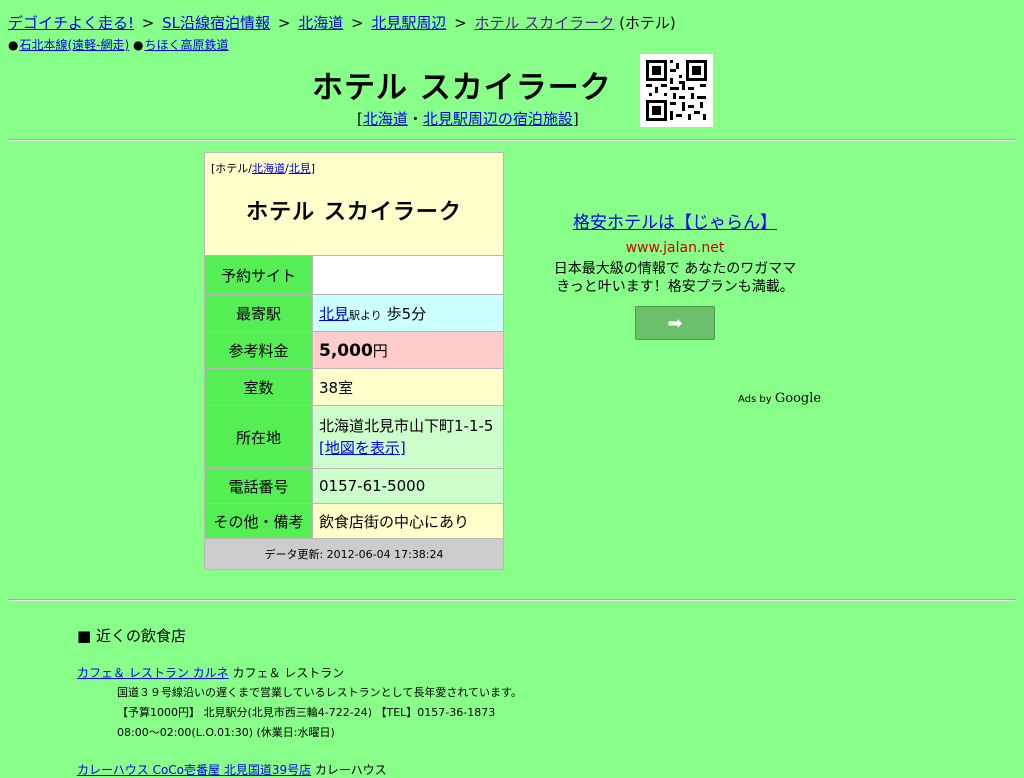 This screenshot has height=778, width=1024. What do you see at coordinates (131, 636) in the screenshot?
I see `nearby-heading: ■ 近くの飲食店` at bounding box center [131, 636].